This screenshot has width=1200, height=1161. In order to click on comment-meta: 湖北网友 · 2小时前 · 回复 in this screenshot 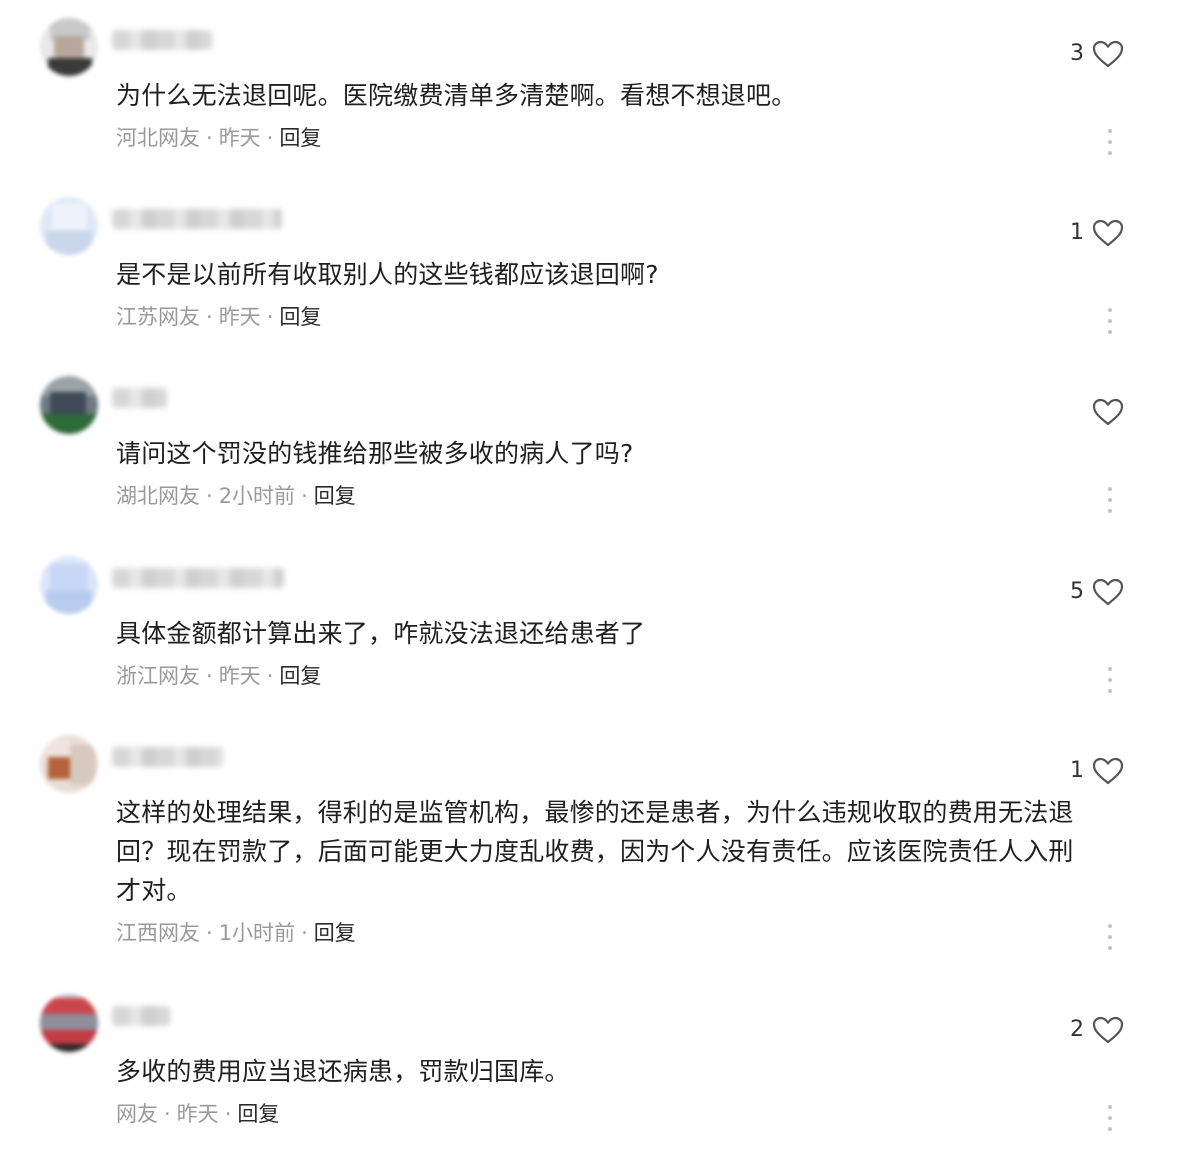, I will do `click(236, 496)`.